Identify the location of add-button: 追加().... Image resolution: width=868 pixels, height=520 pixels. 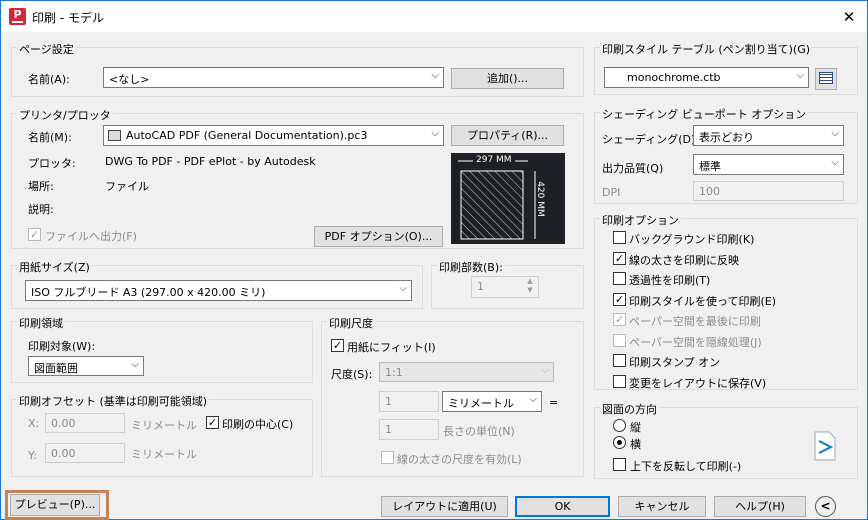
(507, 78).